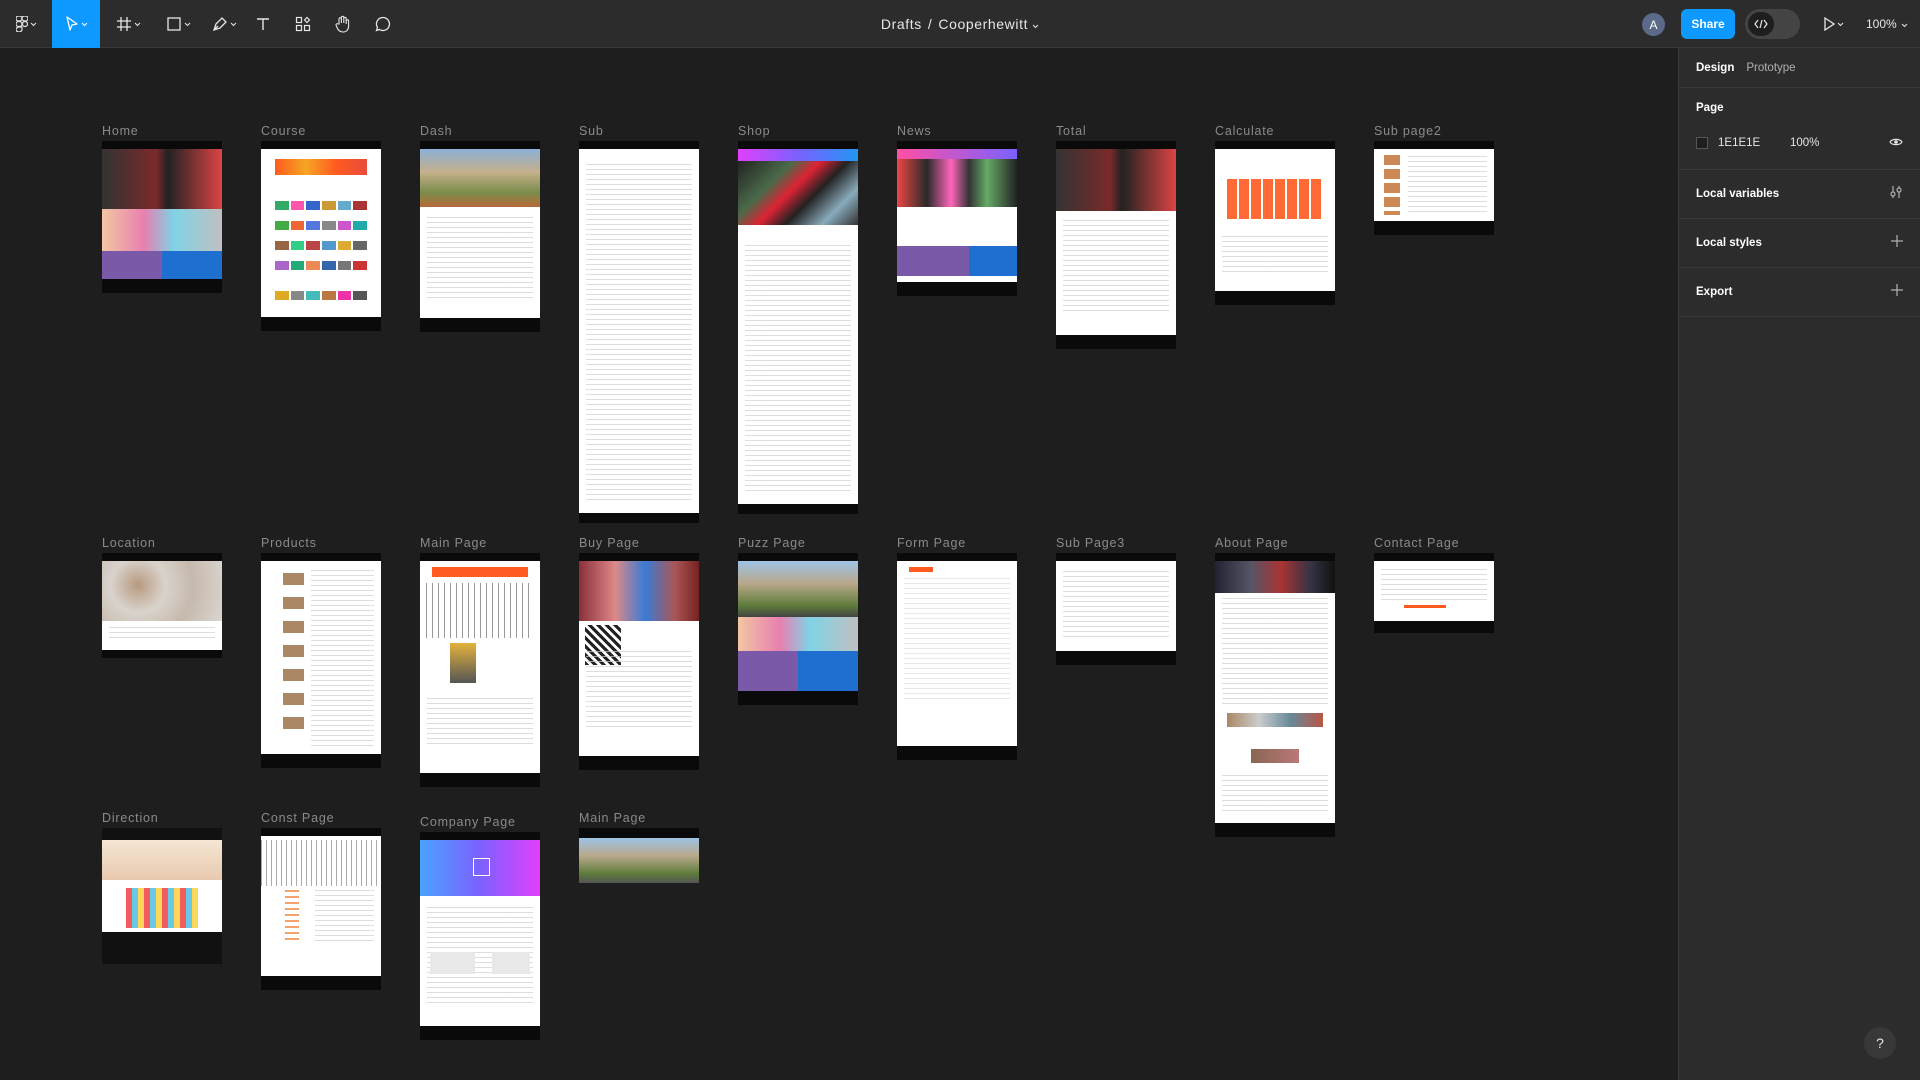 The height and width of the screenshot is (1080, 1920). I want to click on frame-dash: Dash, so click(480, 228).